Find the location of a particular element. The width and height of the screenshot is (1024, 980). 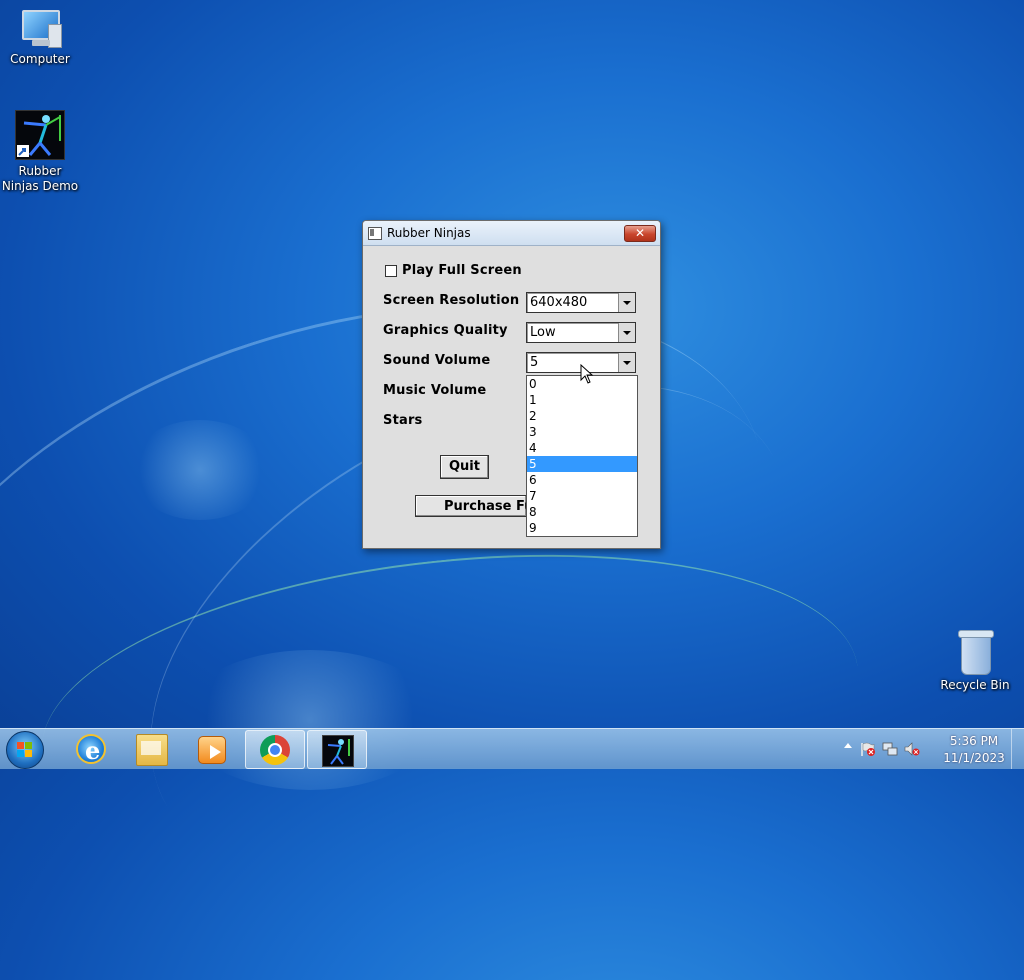

dialog-title: Rubber Ninjas is located at coordinates (429, 233).